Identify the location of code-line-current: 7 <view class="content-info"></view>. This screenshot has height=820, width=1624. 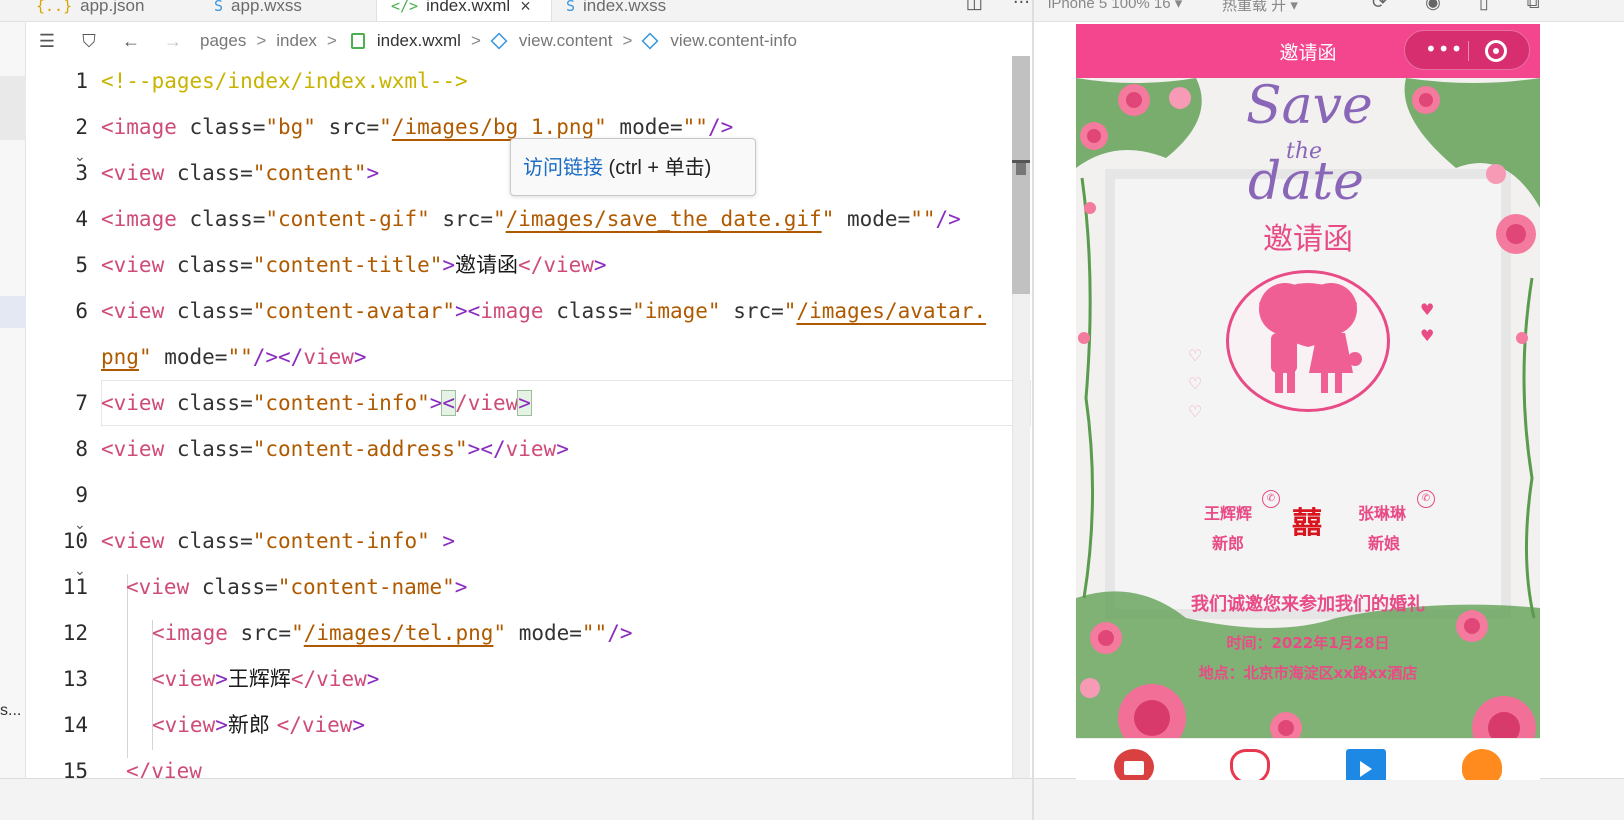
(530, 403).